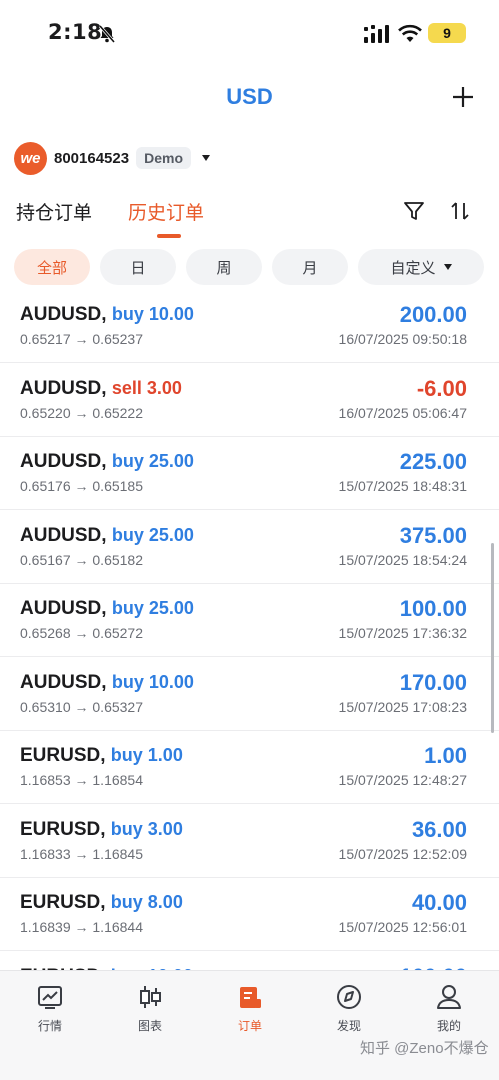 This screenshot has width=499, height=1080. I want to click on order-prices: 0.65167 → 0.65182, so click(81, 560).